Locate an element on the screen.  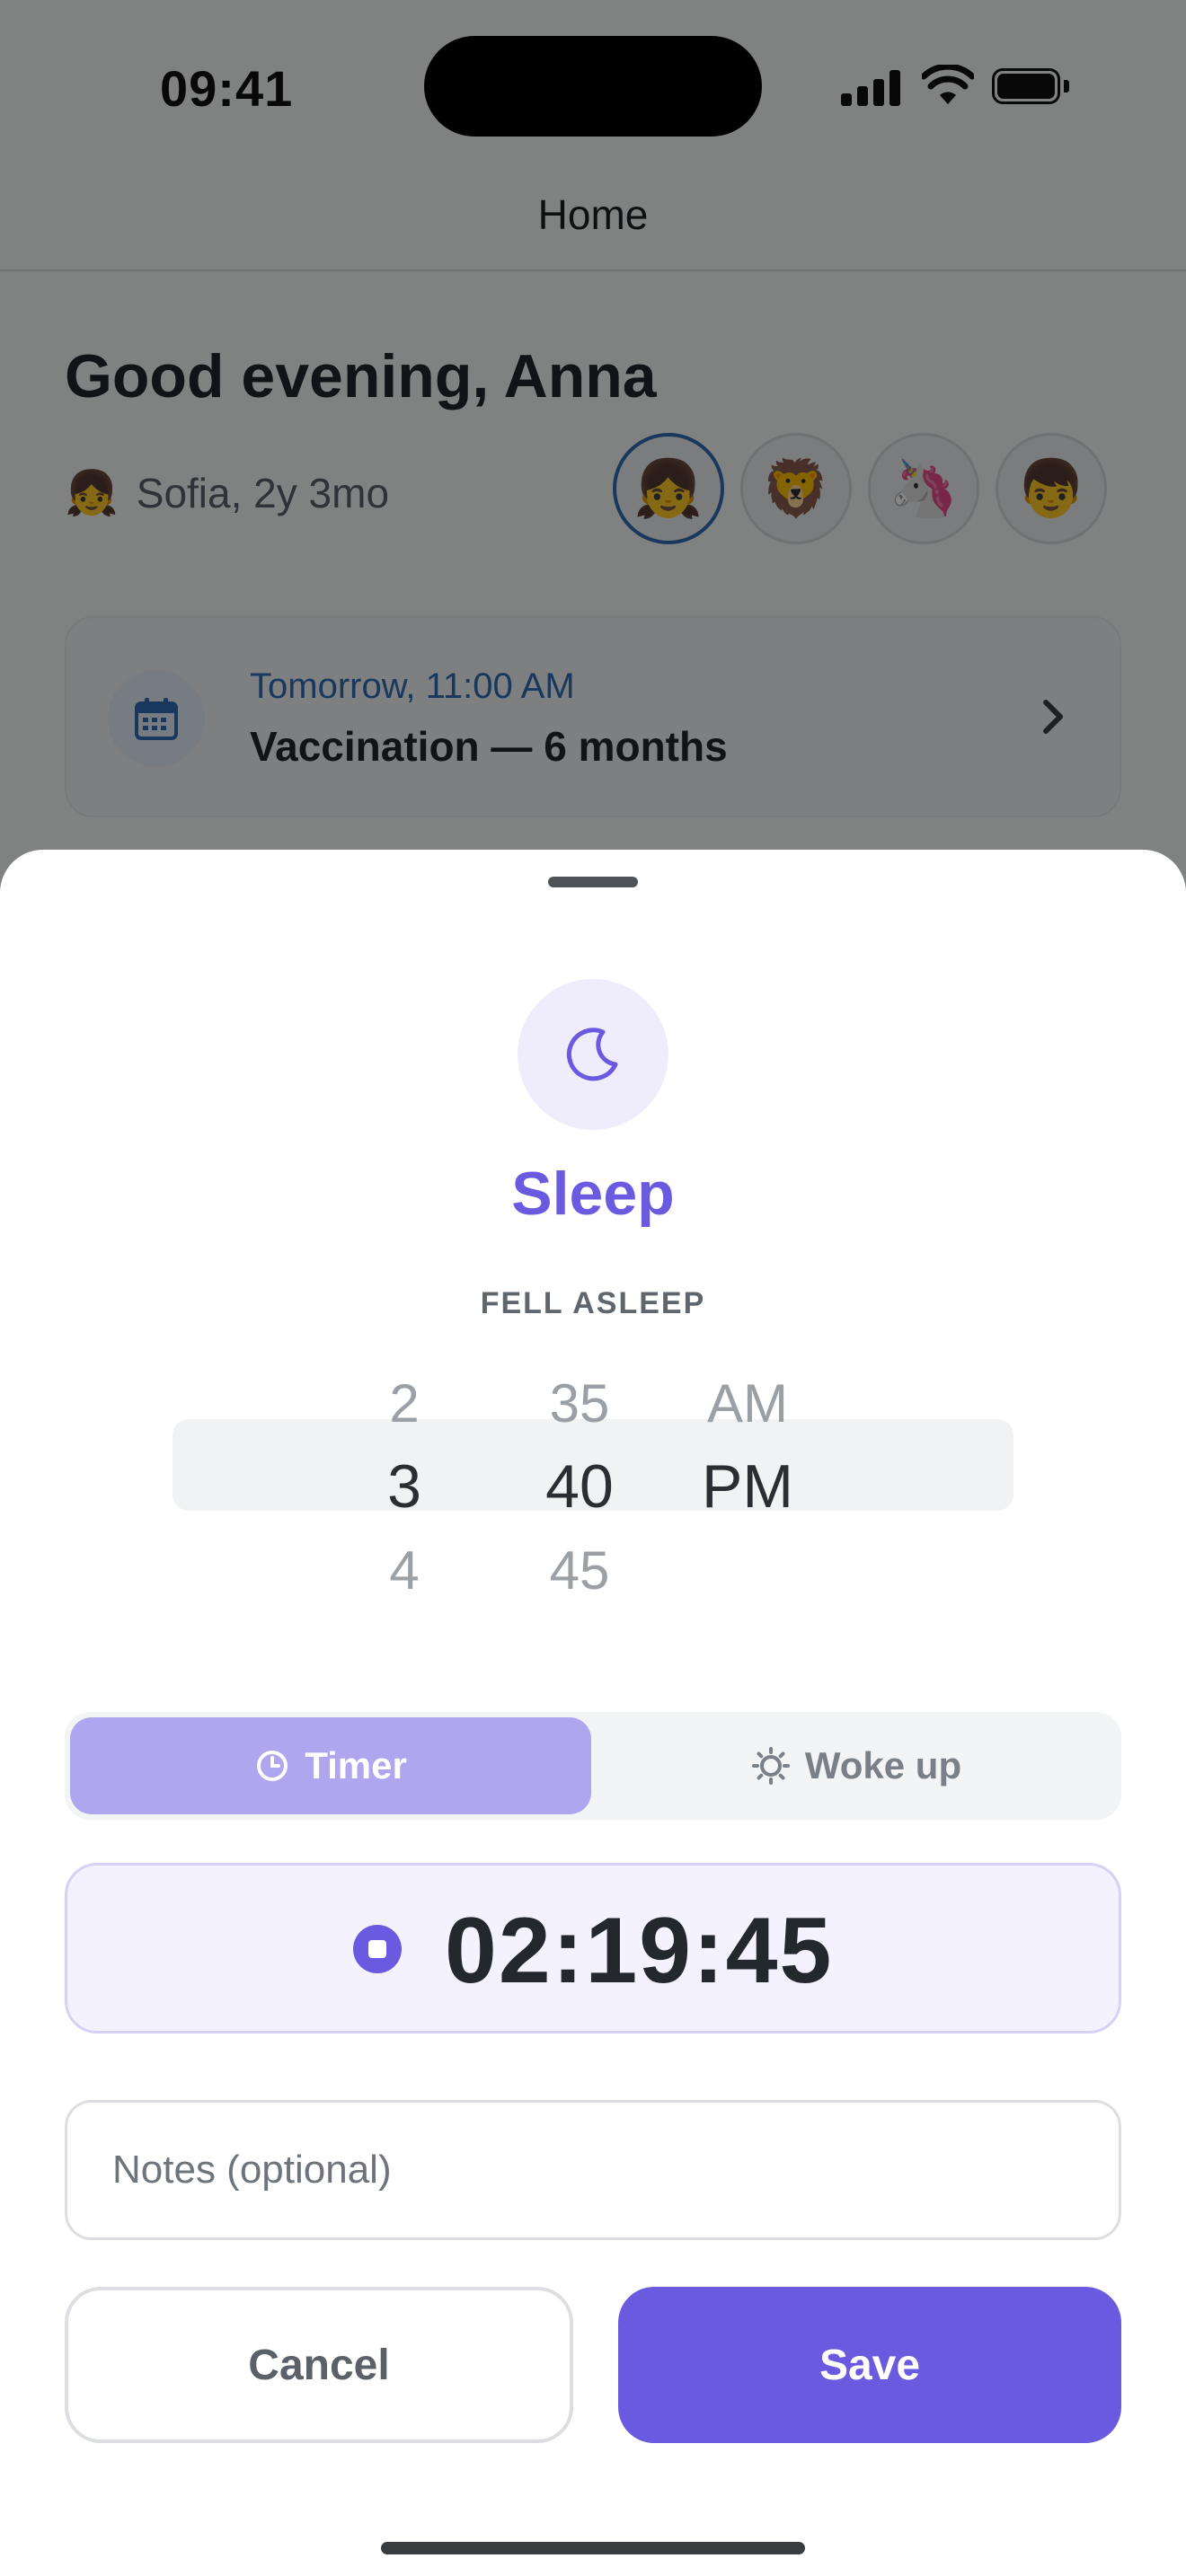
woke-up-segment-label: Woke up is located at coordinates (883, 1765).